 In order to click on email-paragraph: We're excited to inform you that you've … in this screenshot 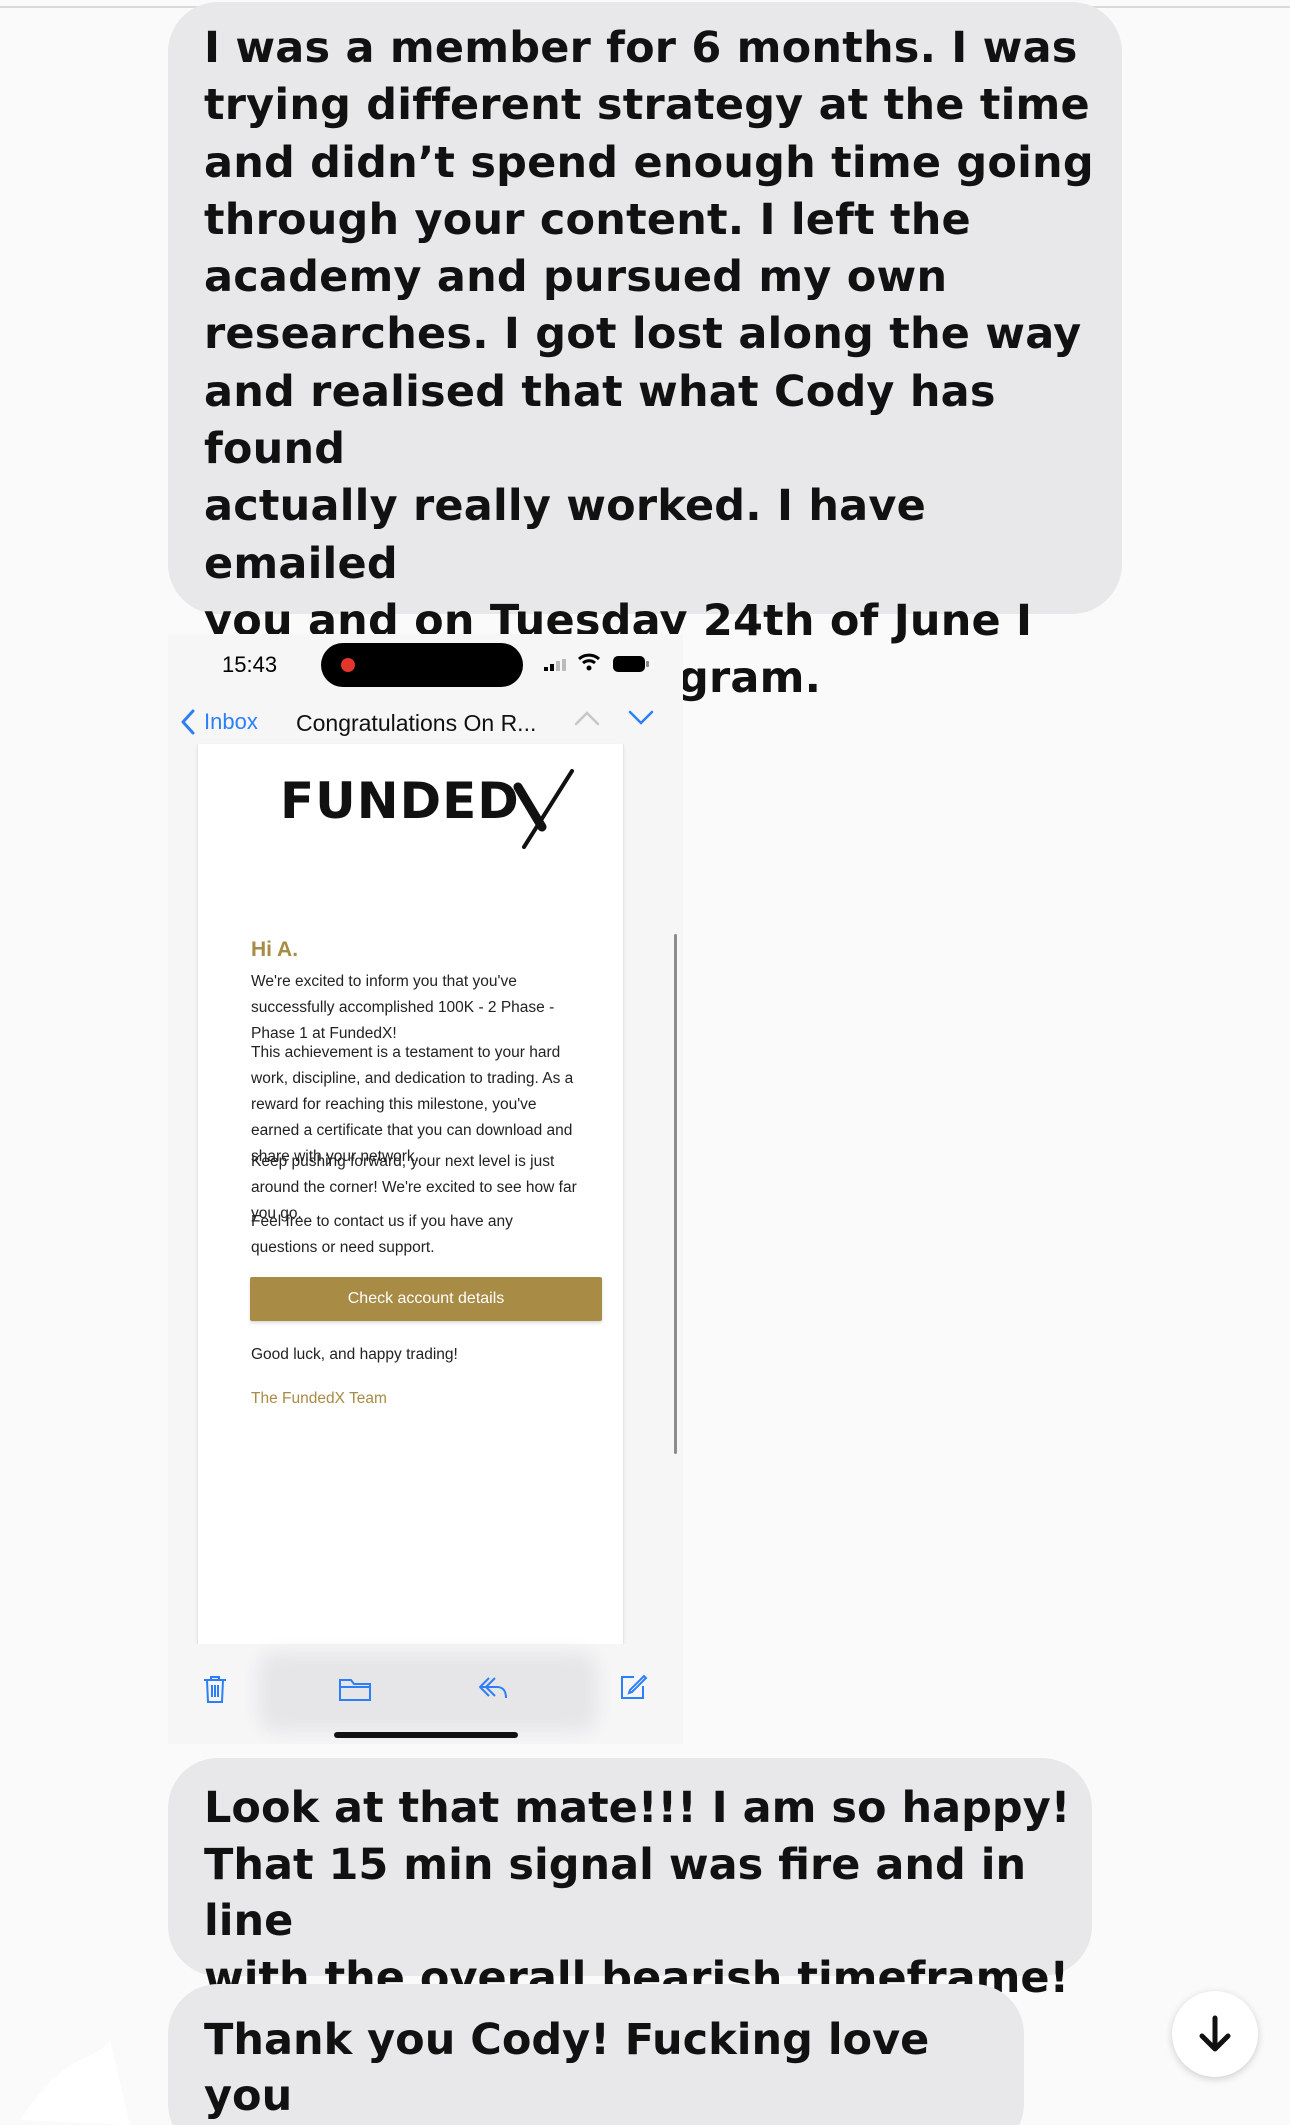, I will do `click(403, 1007)`.